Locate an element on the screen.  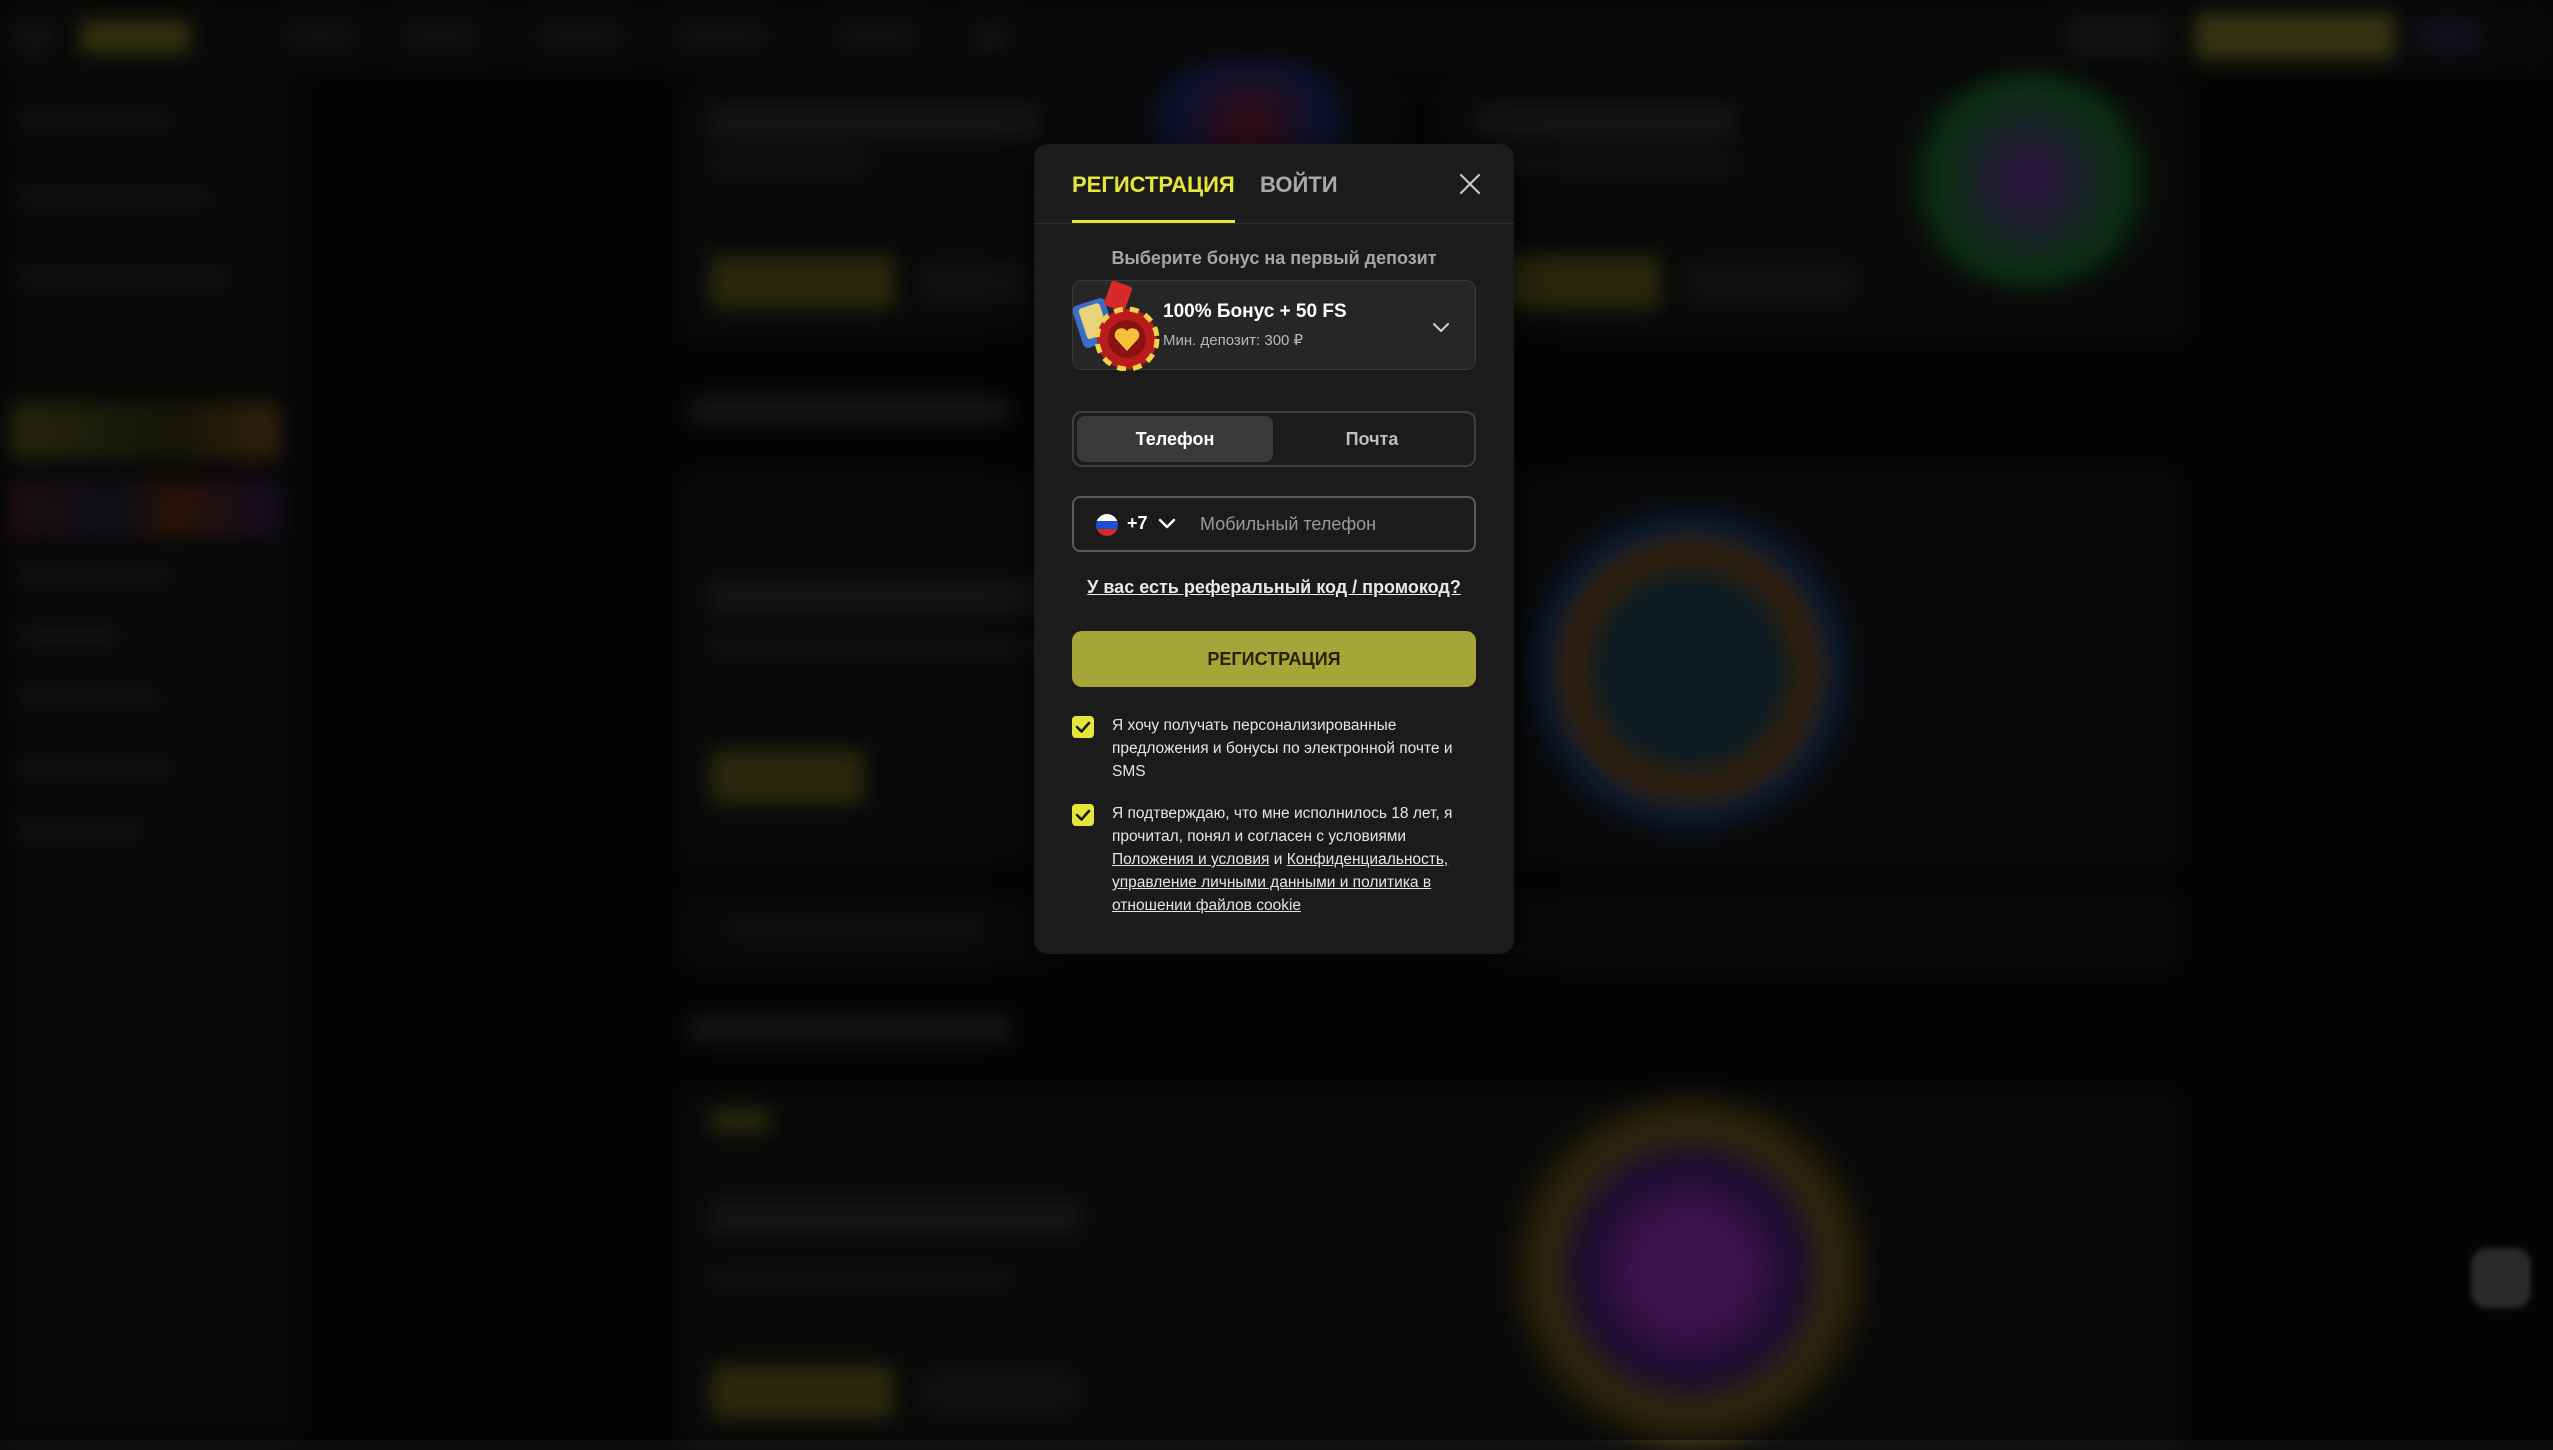
casino-chip-icon is located at coordinates (1117, 326).